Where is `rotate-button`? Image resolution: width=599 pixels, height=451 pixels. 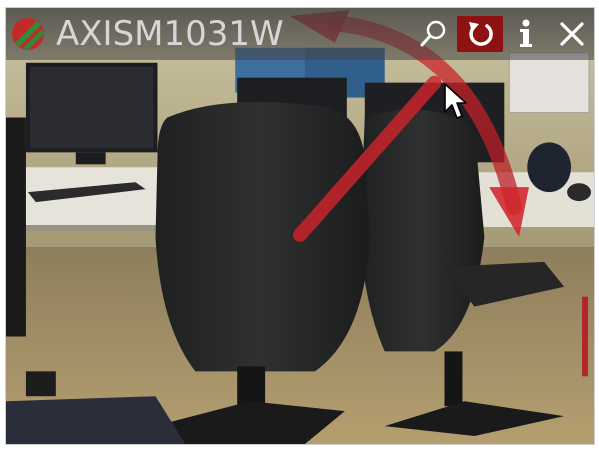 rotate-button is located at coordinates (480, 34).